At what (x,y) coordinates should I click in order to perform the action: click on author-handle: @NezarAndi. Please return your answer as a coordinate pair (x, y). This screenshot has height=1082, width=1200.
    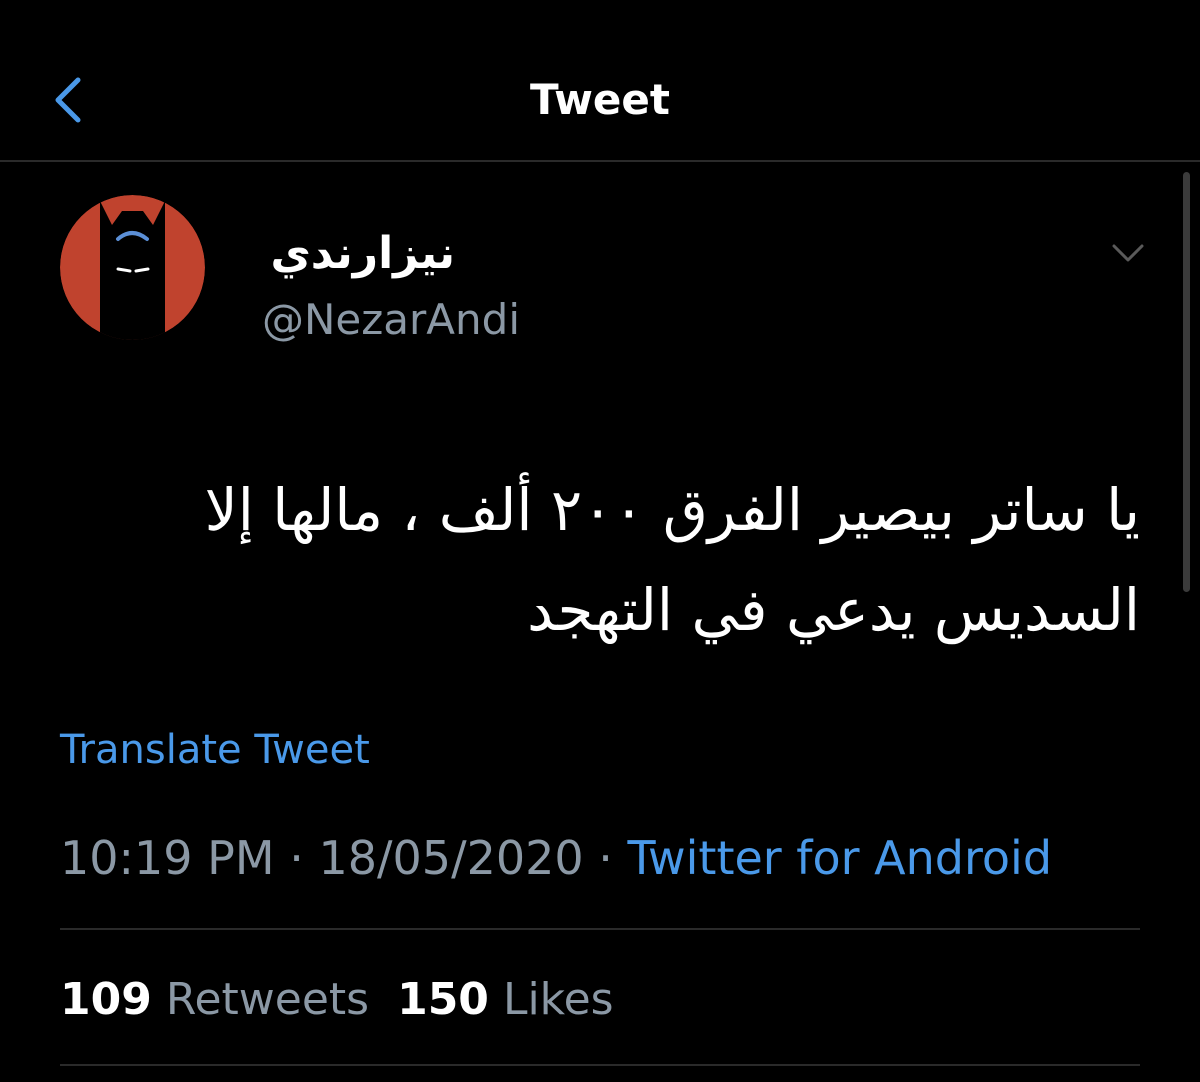
    Looking at the image, I should click on (391, 320).